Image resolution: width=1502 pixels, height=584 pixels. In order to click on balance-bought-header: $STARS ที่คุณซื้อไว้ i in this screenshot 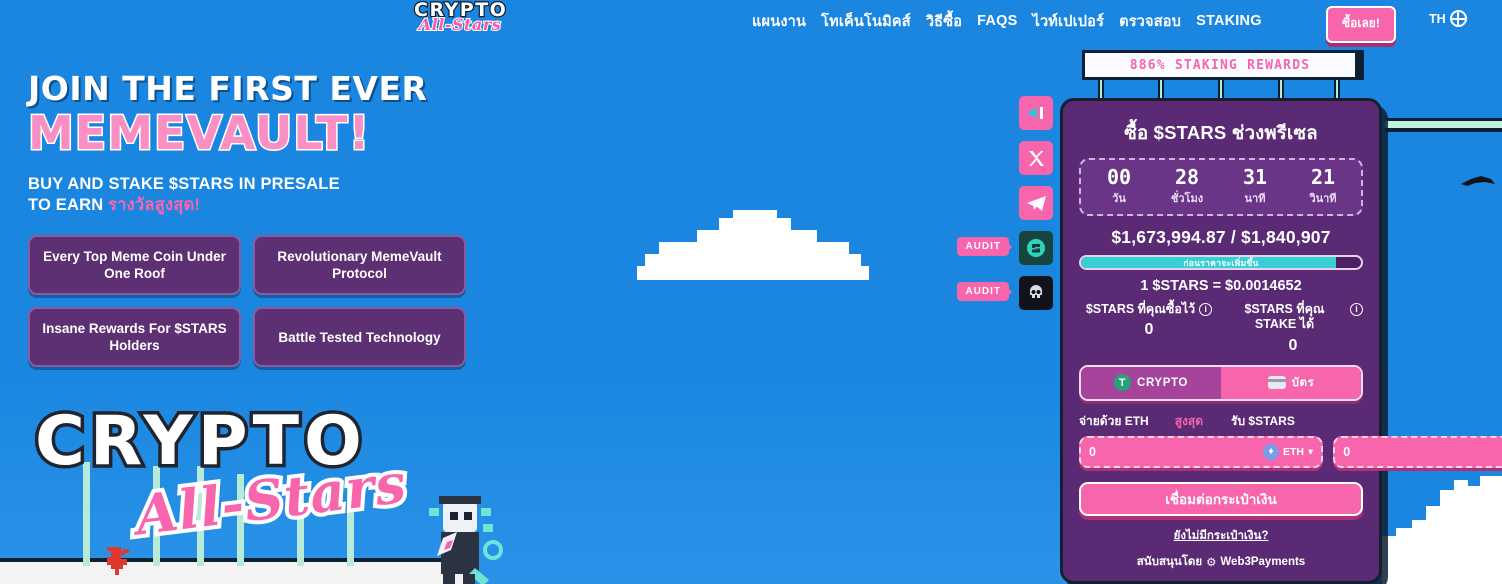, I will do `click(1149, 309)`.